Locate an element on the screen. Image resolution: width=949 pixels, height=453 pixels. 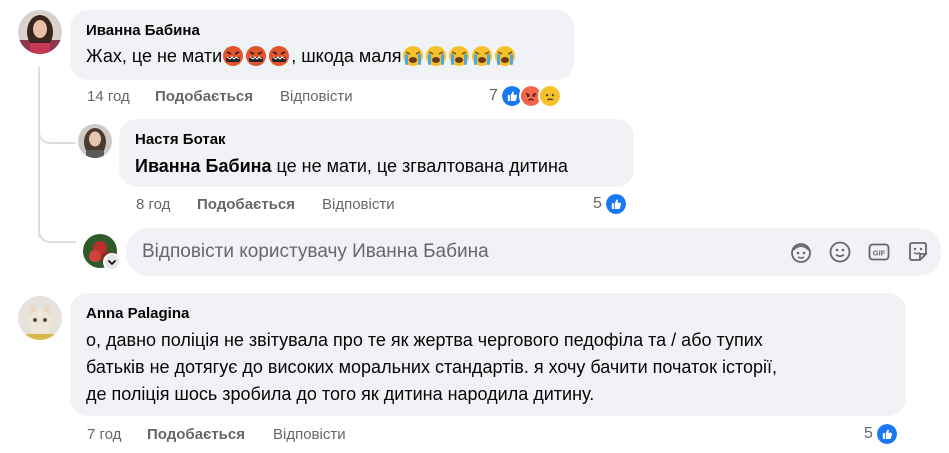
sad-reaction-icon is located at coordinates (549, 96).